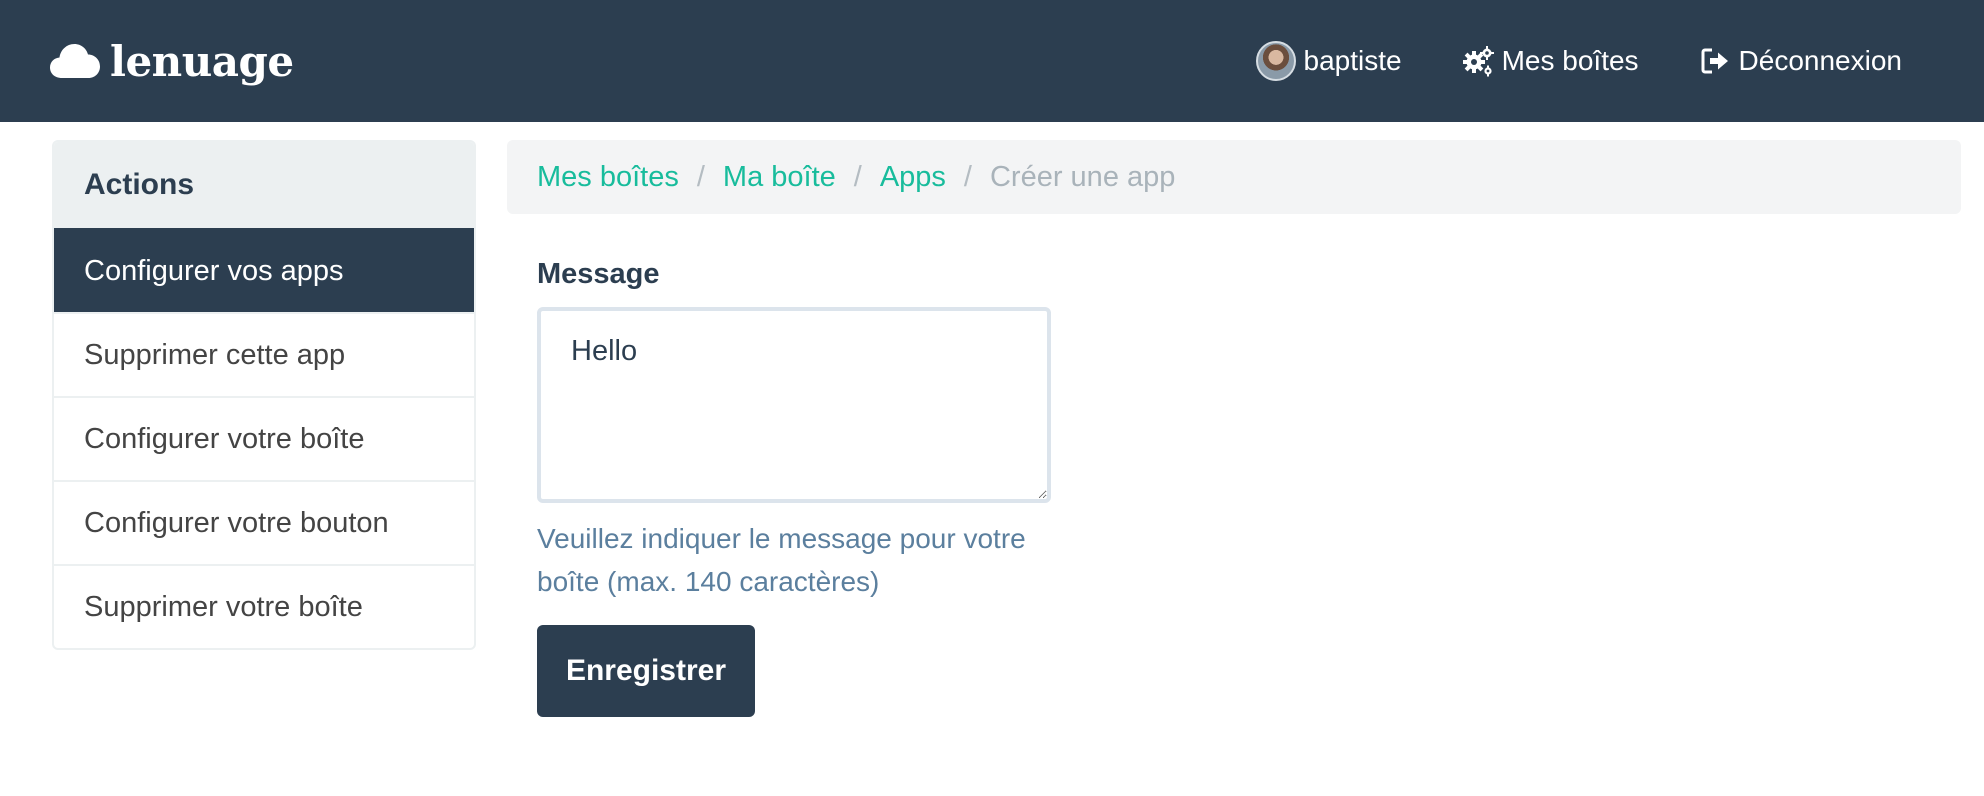  Describe the element at coordinates (794, 405) in the screenshot. I see `message-textarea: Hello` at that location.